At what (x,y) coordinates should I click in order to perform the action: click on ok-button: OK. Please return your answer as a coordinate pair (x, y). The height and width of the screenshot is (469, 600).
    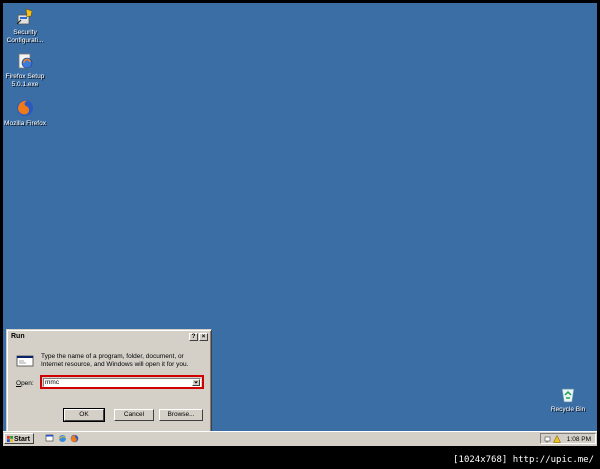
    Looking at the image, I should click on (84, 415).